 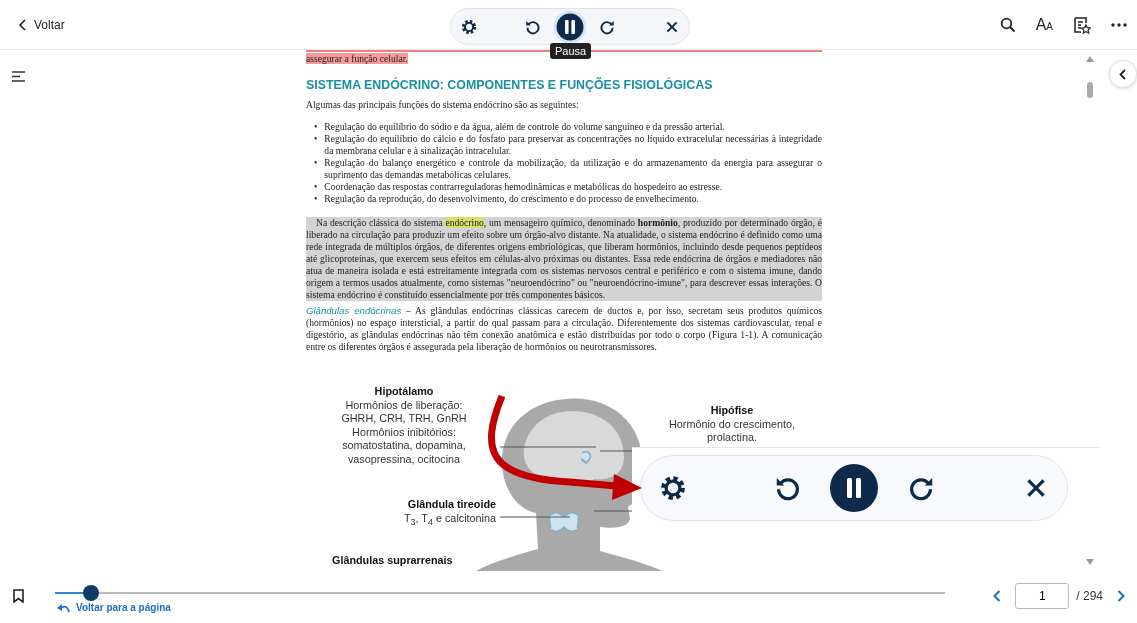 I want to click on body-paragraph: Na descrição clássica do sistema endócrino, um mensageiro químico, denominado hormônio, produzido por determinado órgão, é liberado na circulação para produzir um efeito sobre um órgão-alvo distante. Na atualidade, o sistema endócrino é definido como uma rede integrada de múltiplos órgãos, de diferentes origens embriológicas, que liberam hormônios, incluindo desde pequenos peptídeos até glicoproteínas, que exercem seus efeitos em células-alvo próximas ou distantes. Essa rede endócrina de órgãos e mediadores não atua de maneira isolada e está estreitamente integrada com os sistemas nervosos central e periférico e com o sistema imune, dando origem a termos usados atualmente, como sistemas "neuroendócrino" ou "neuroendócrino-imune", para descrever essas interações. O sistema endócrino é constituído essencialmente por três componentes básicos., so click(x=564, y=259).